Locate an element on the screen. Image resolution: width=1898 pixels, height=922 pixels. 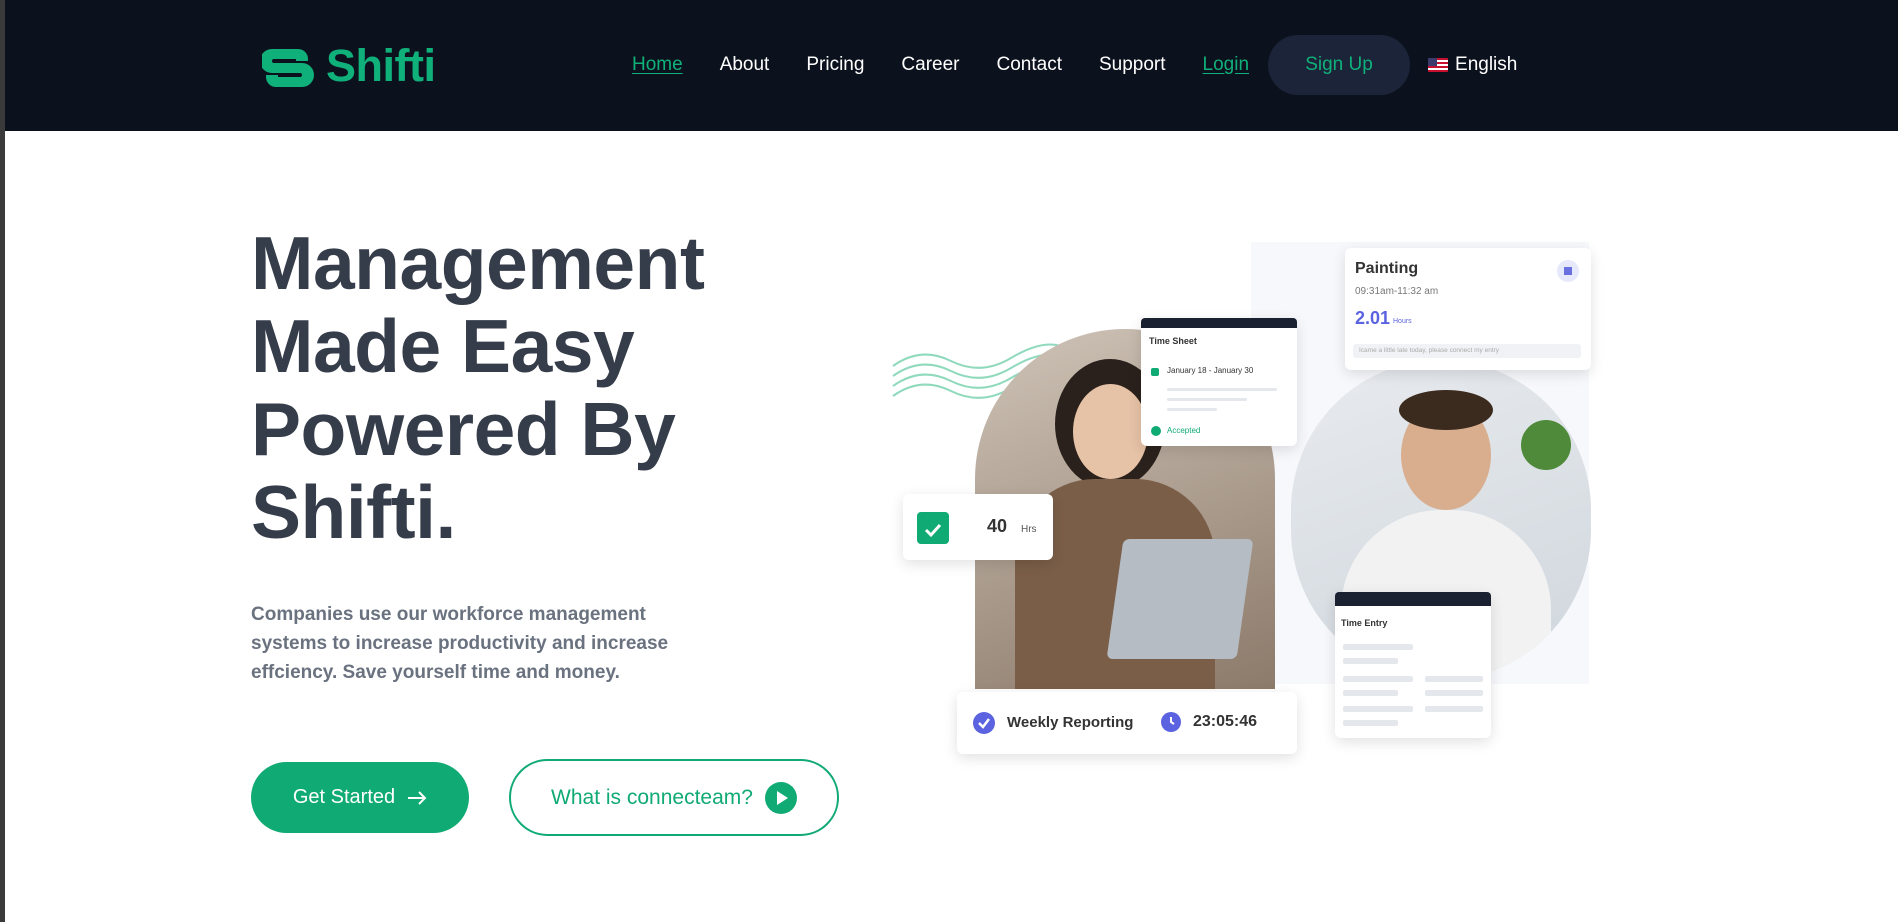
nav-about: About is located at coordinates (745, 65).